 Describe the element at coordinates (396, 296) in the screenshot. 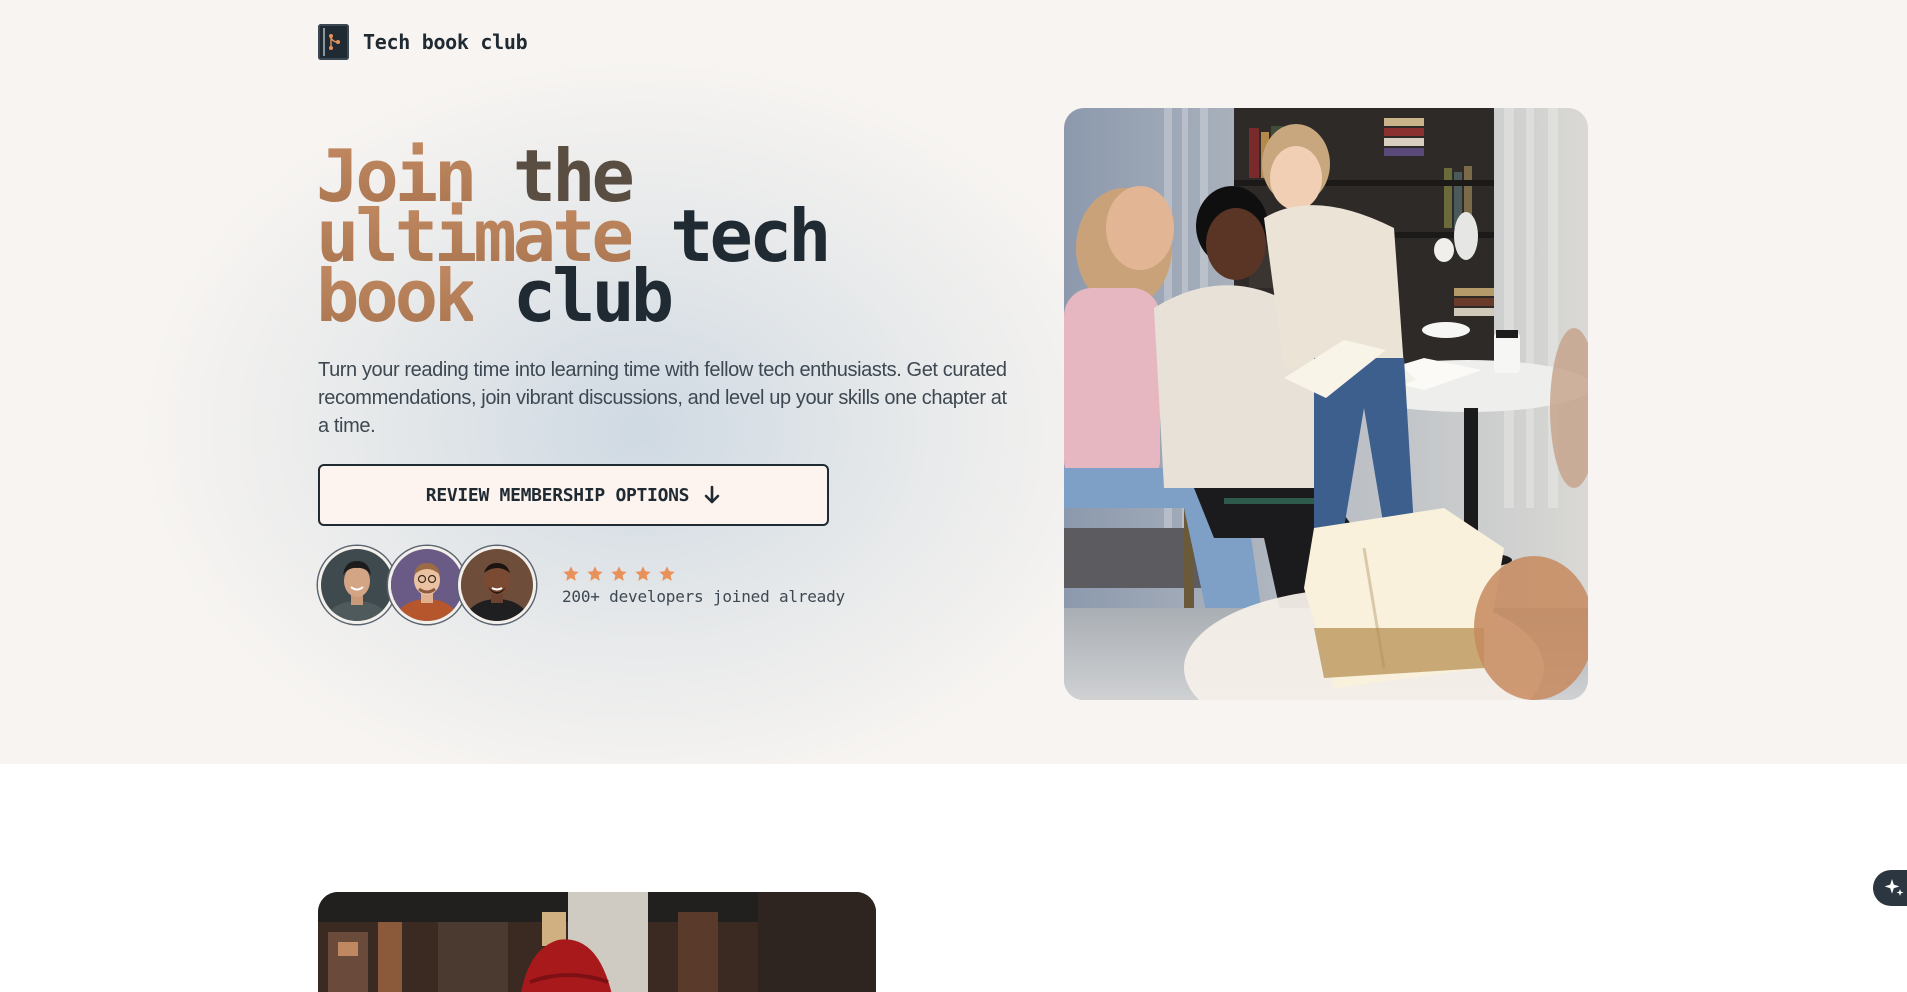

I see `headline-word: book` at that location.